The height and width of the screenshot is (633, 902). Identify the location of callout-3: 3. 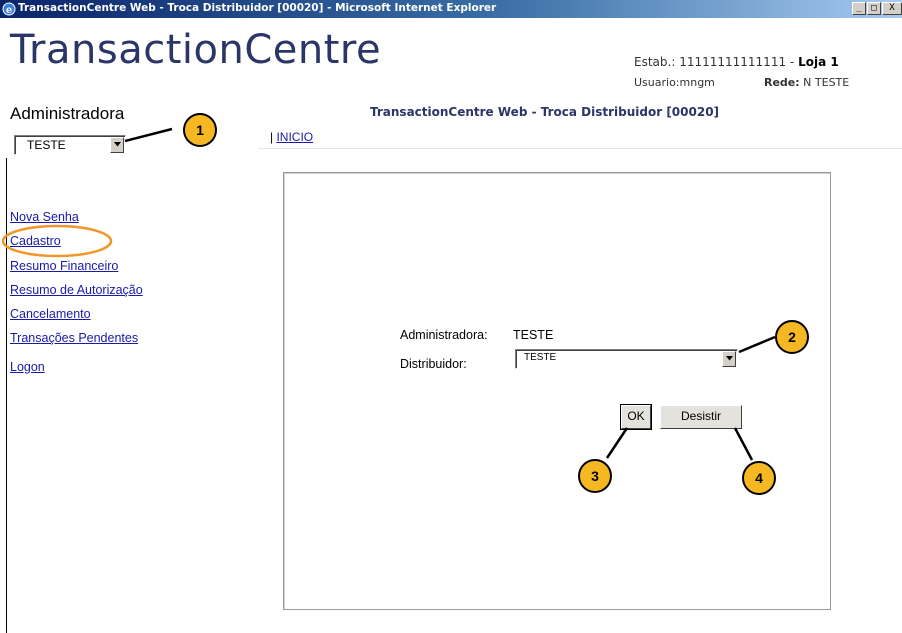
(595, 476).